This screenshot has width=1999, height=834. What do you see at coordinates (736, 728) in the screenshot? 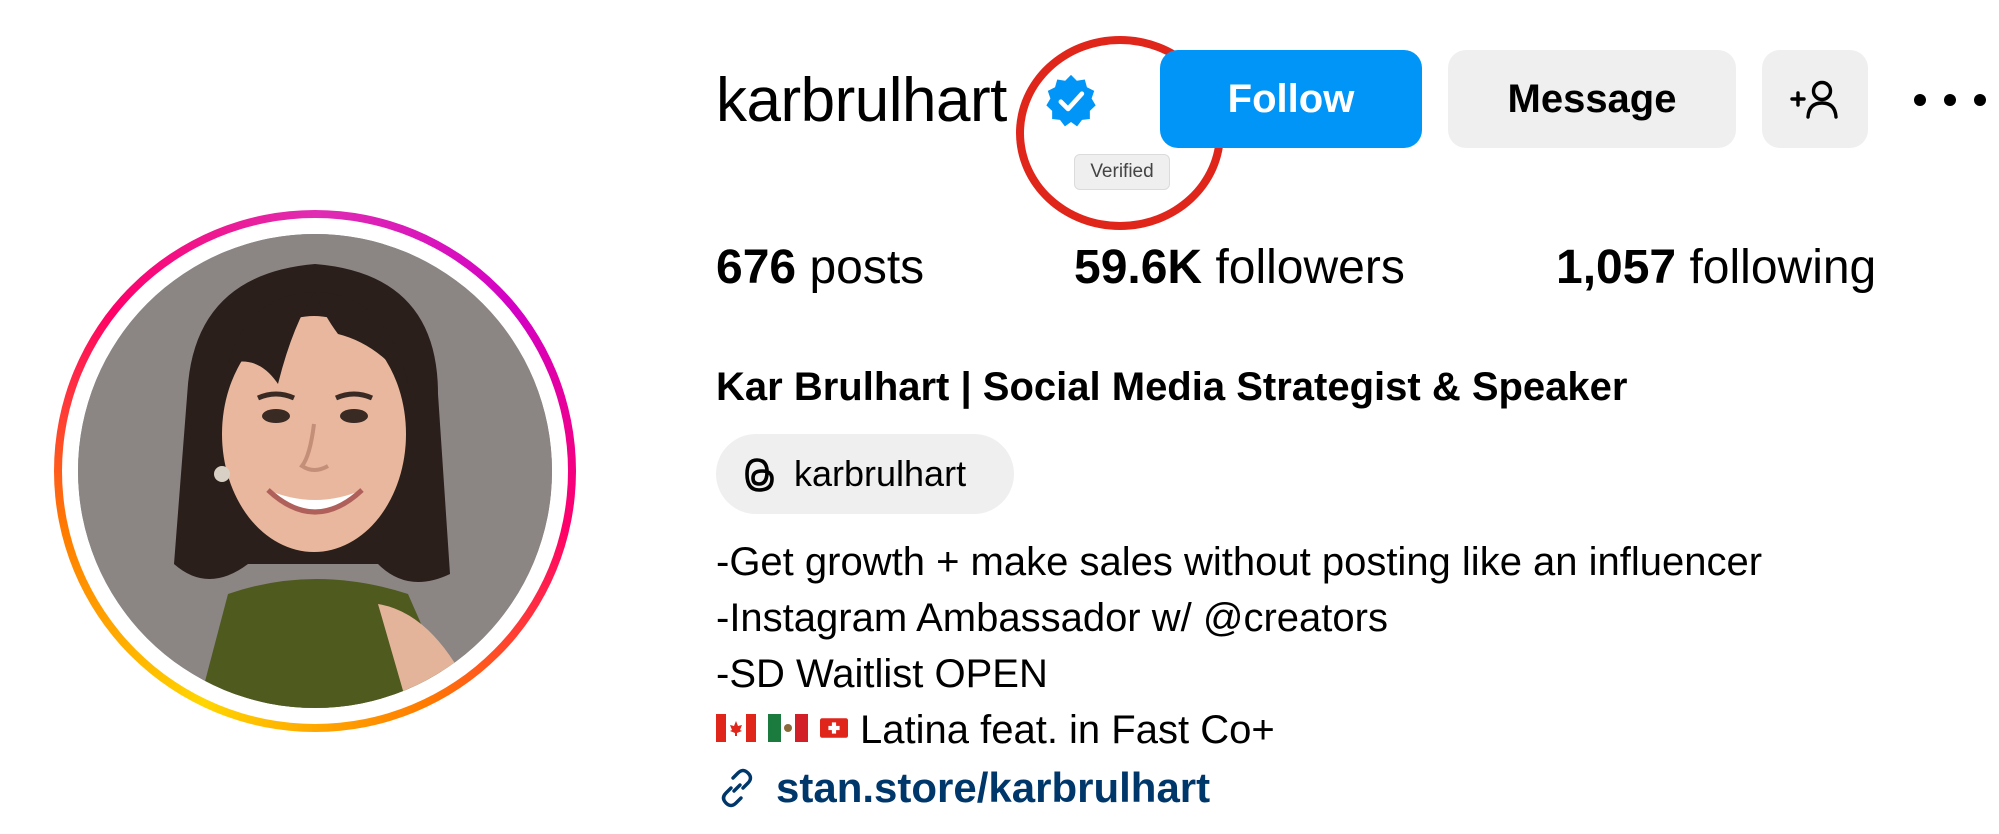
I see `canada-flag-icon` at bounding box center [736, 728].